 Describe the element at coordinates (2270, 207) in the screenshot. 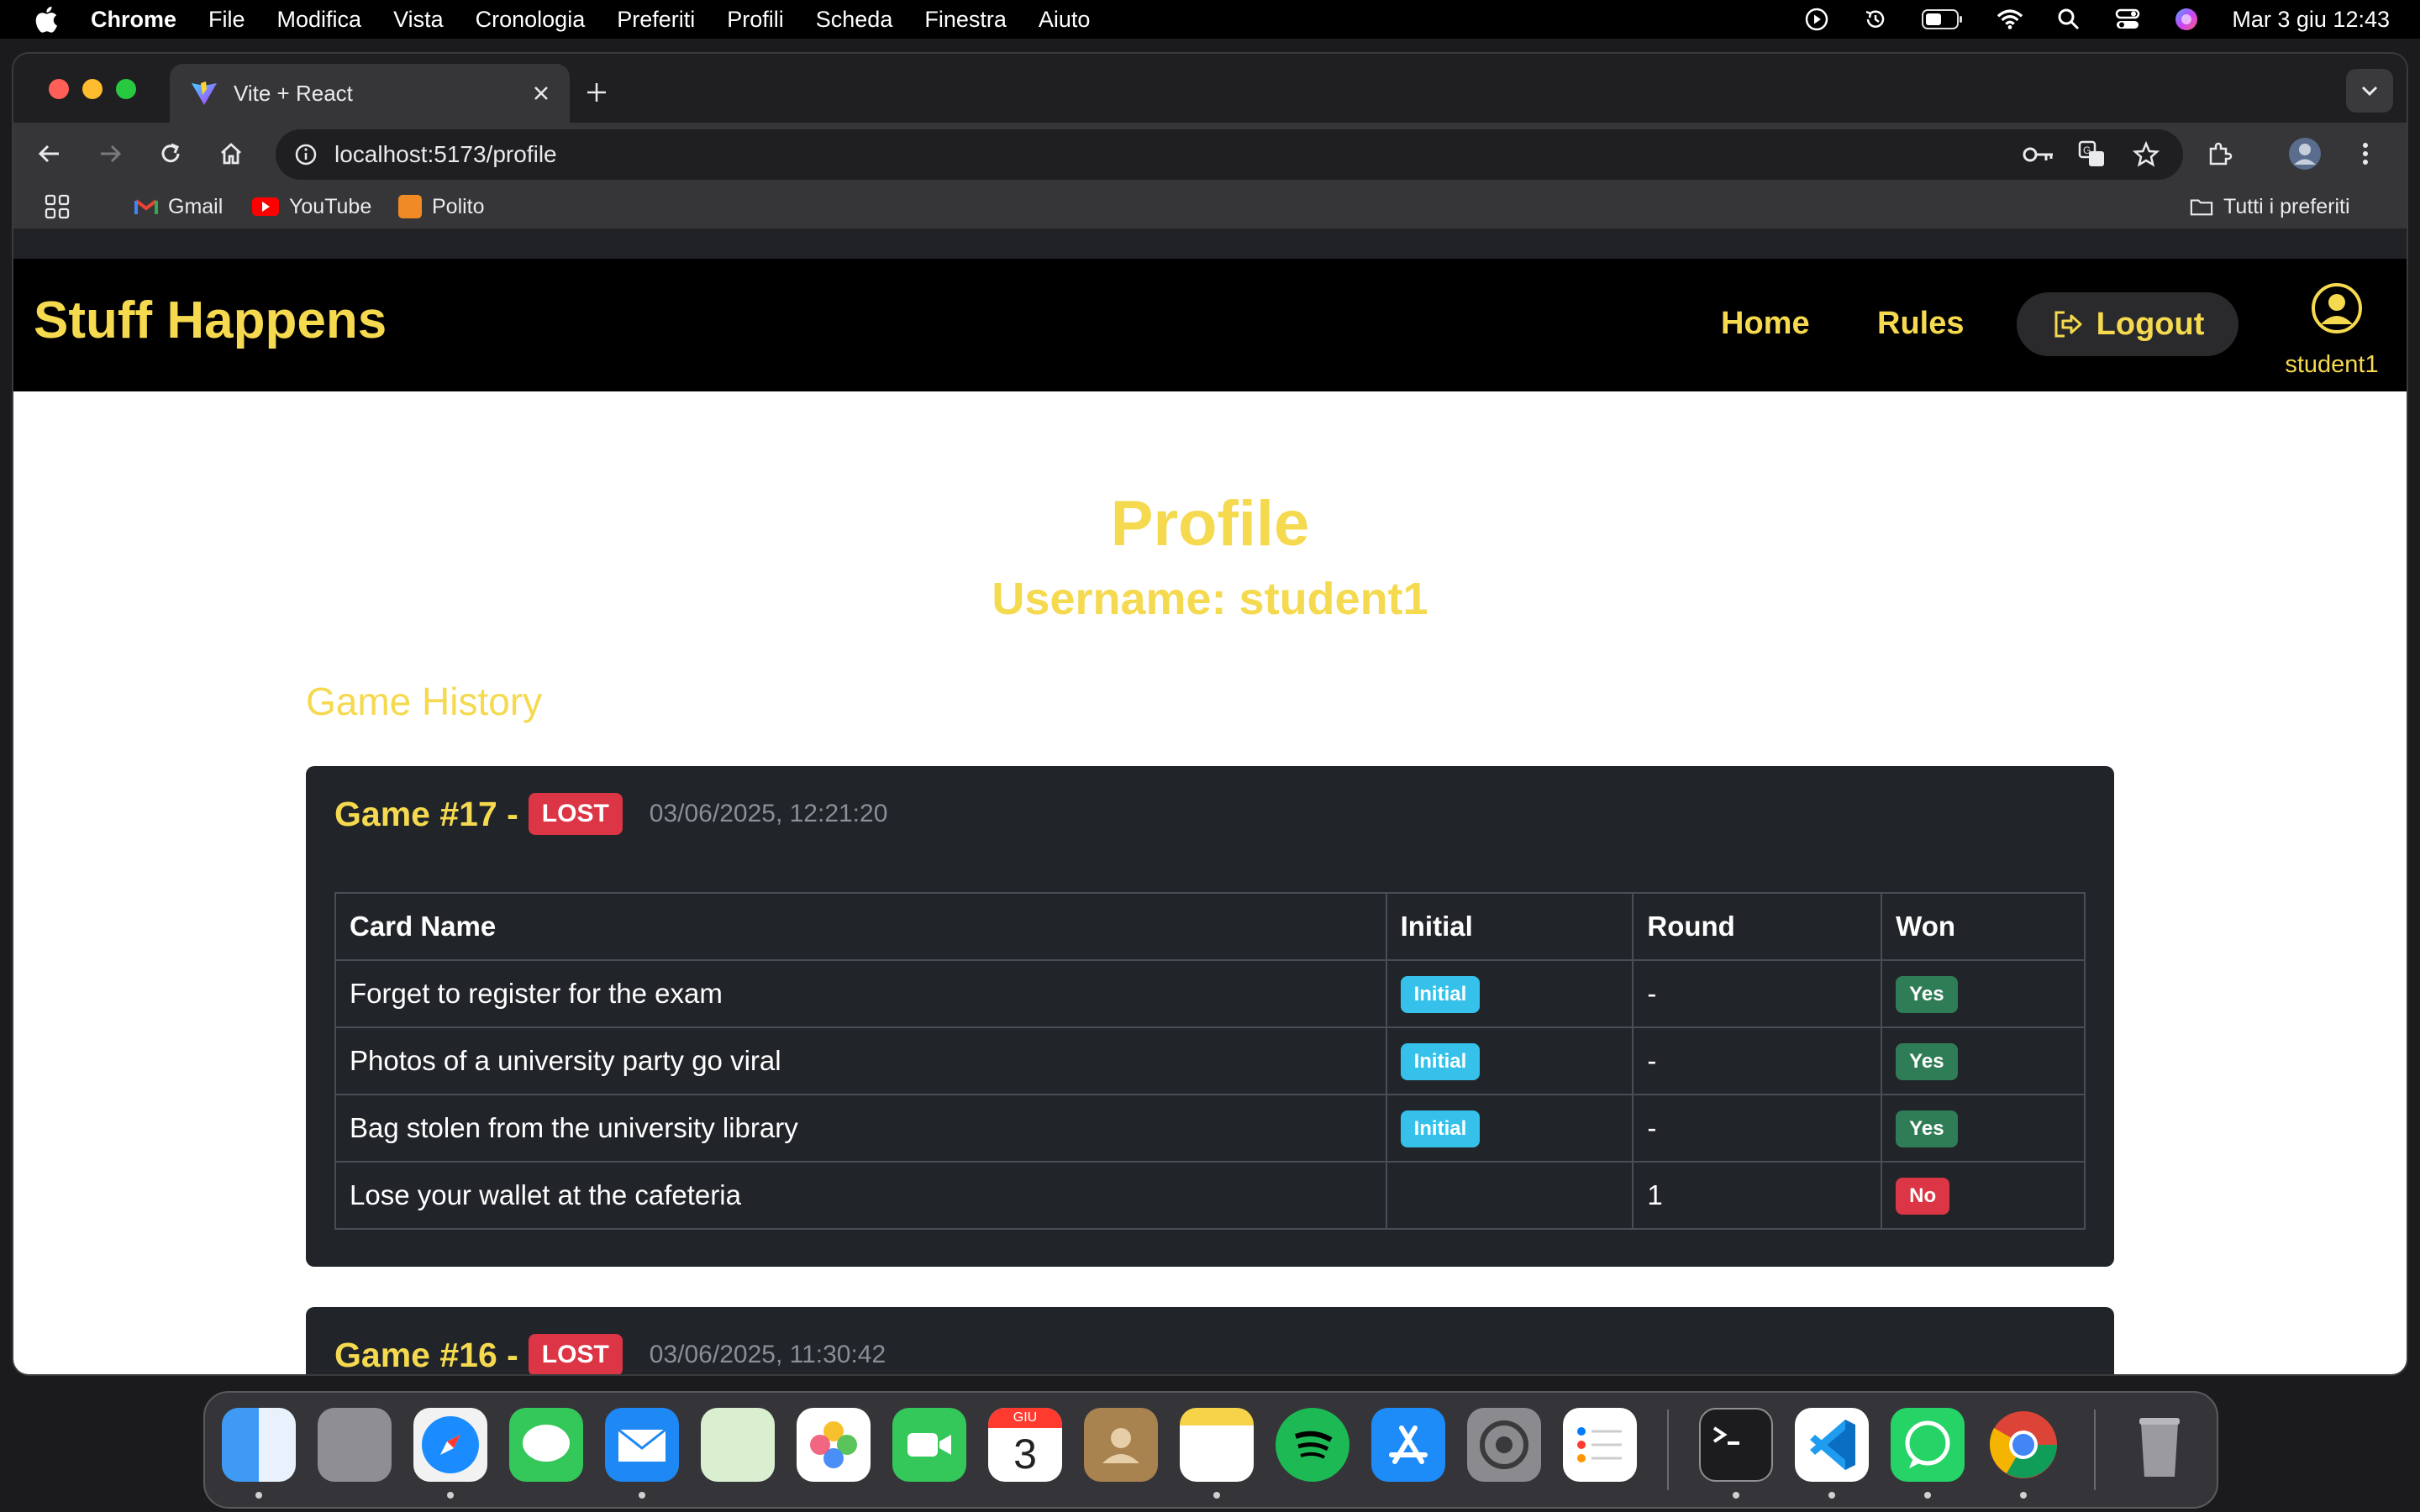

I see `all-bookmarks-folder: Tutti i preferiti` at that location.